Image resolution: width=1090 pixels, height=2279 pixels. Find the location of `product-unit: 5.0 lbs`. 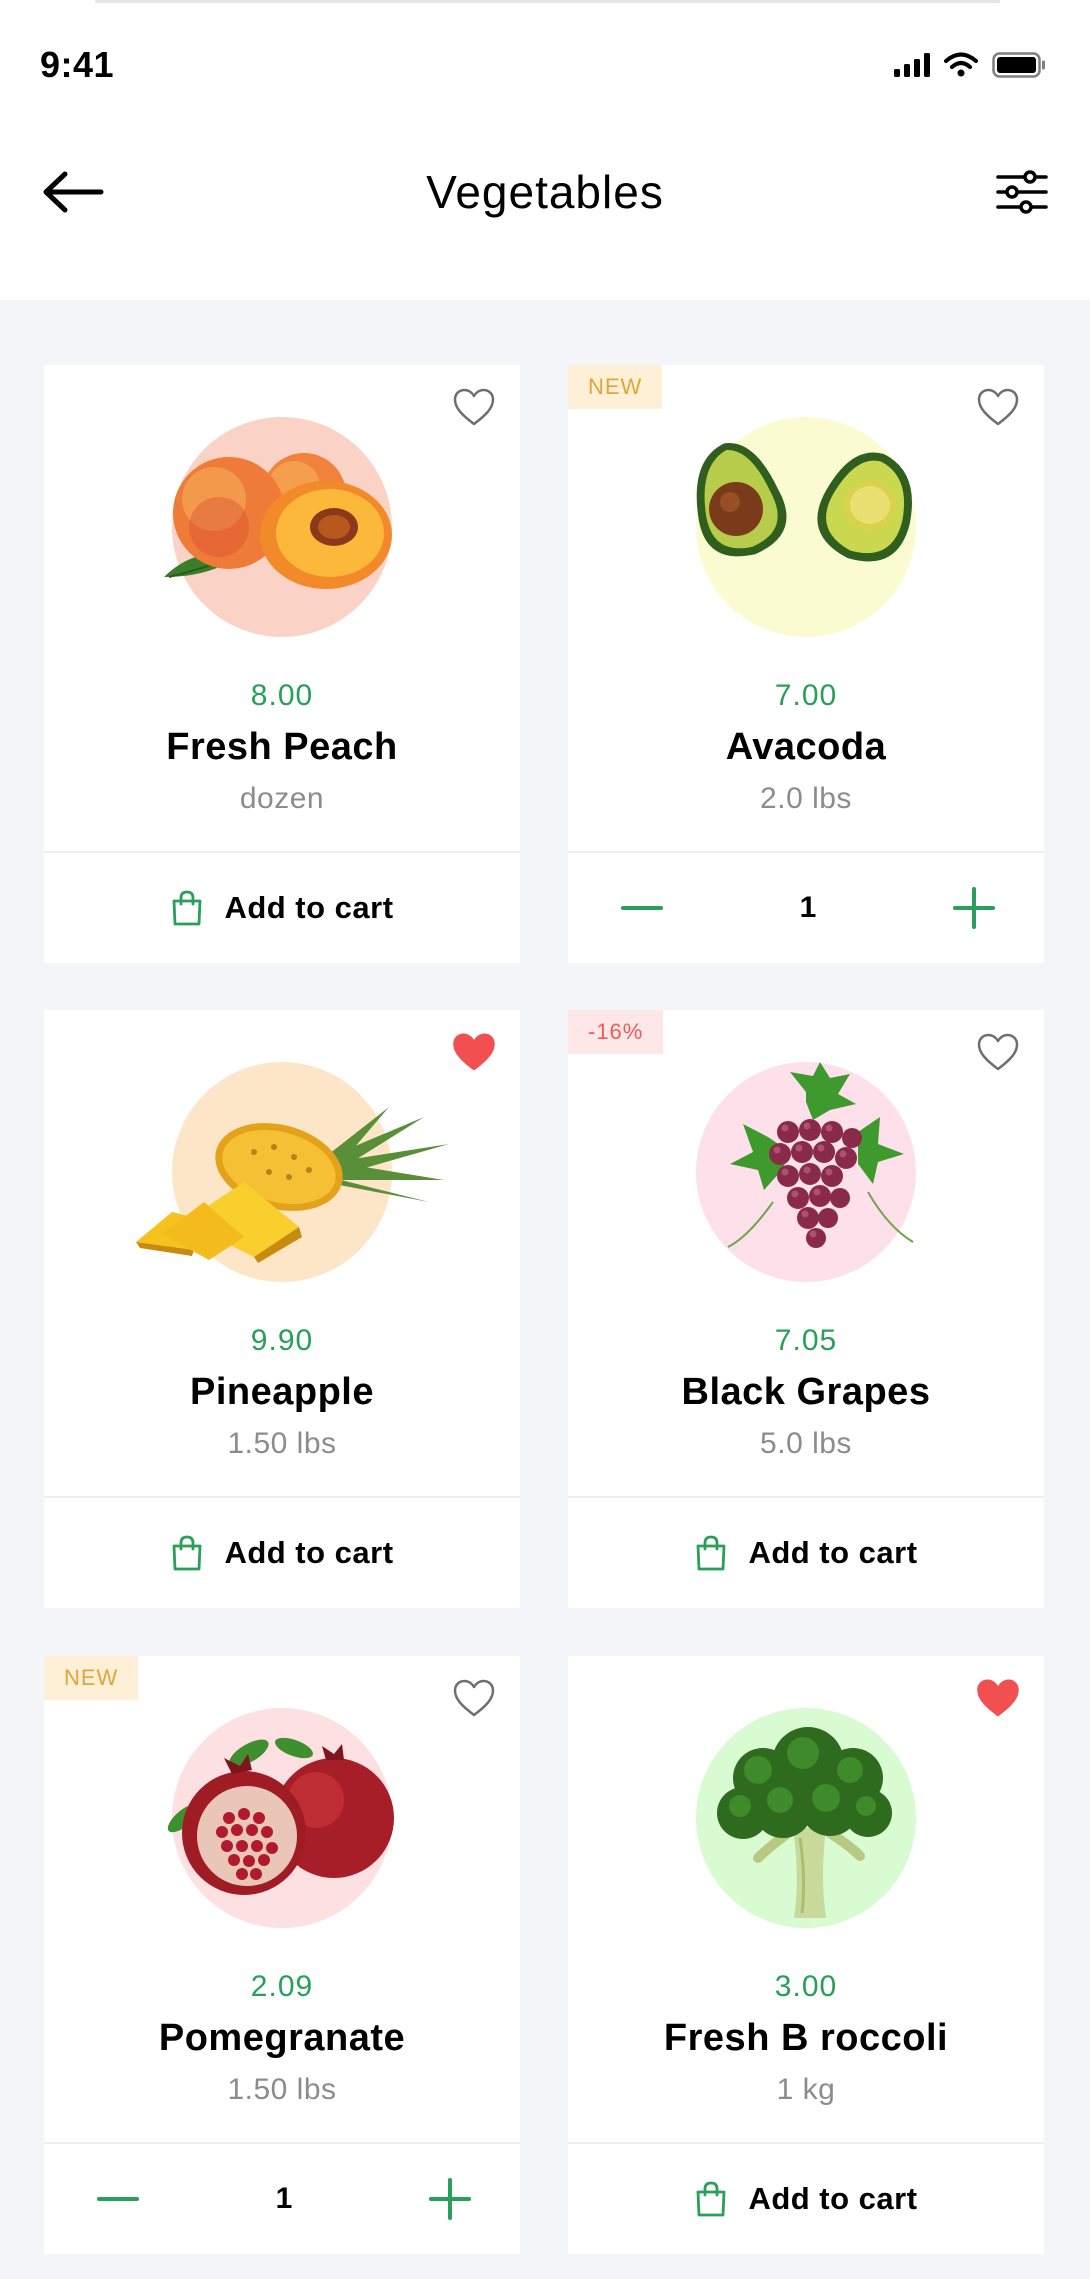

product-unit: 5.0 lbs is located at coordinates (806, 1443).